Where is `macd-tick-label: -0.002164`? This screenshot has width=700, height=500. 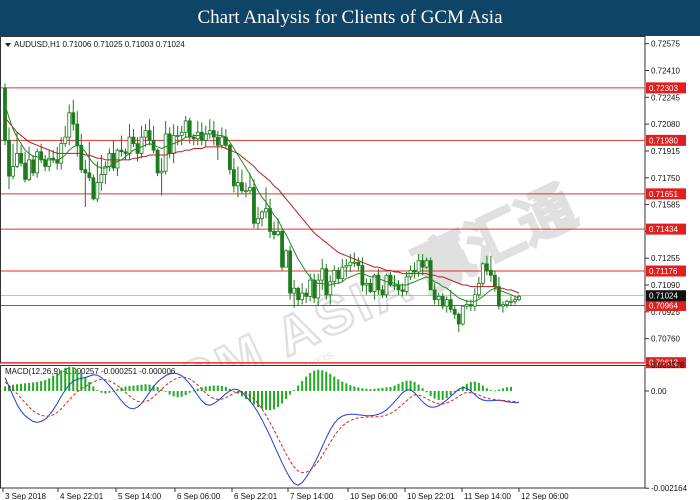 macd-tick-label: -0.002164 is located at coordinates (669, 488).